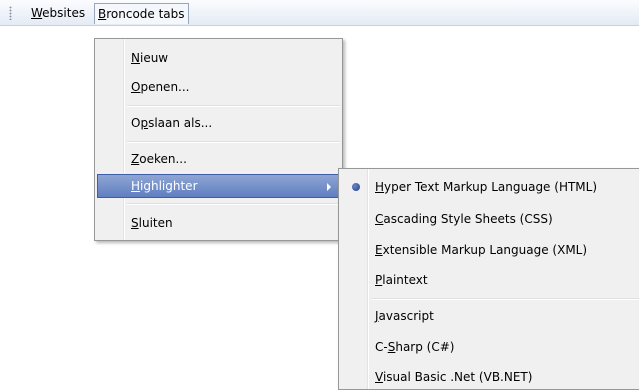  What do you see at coordinates (218, 58) in the screenshot?
I see `menu-item-nieuw: Nieuw` at bounding box center [218, 58].